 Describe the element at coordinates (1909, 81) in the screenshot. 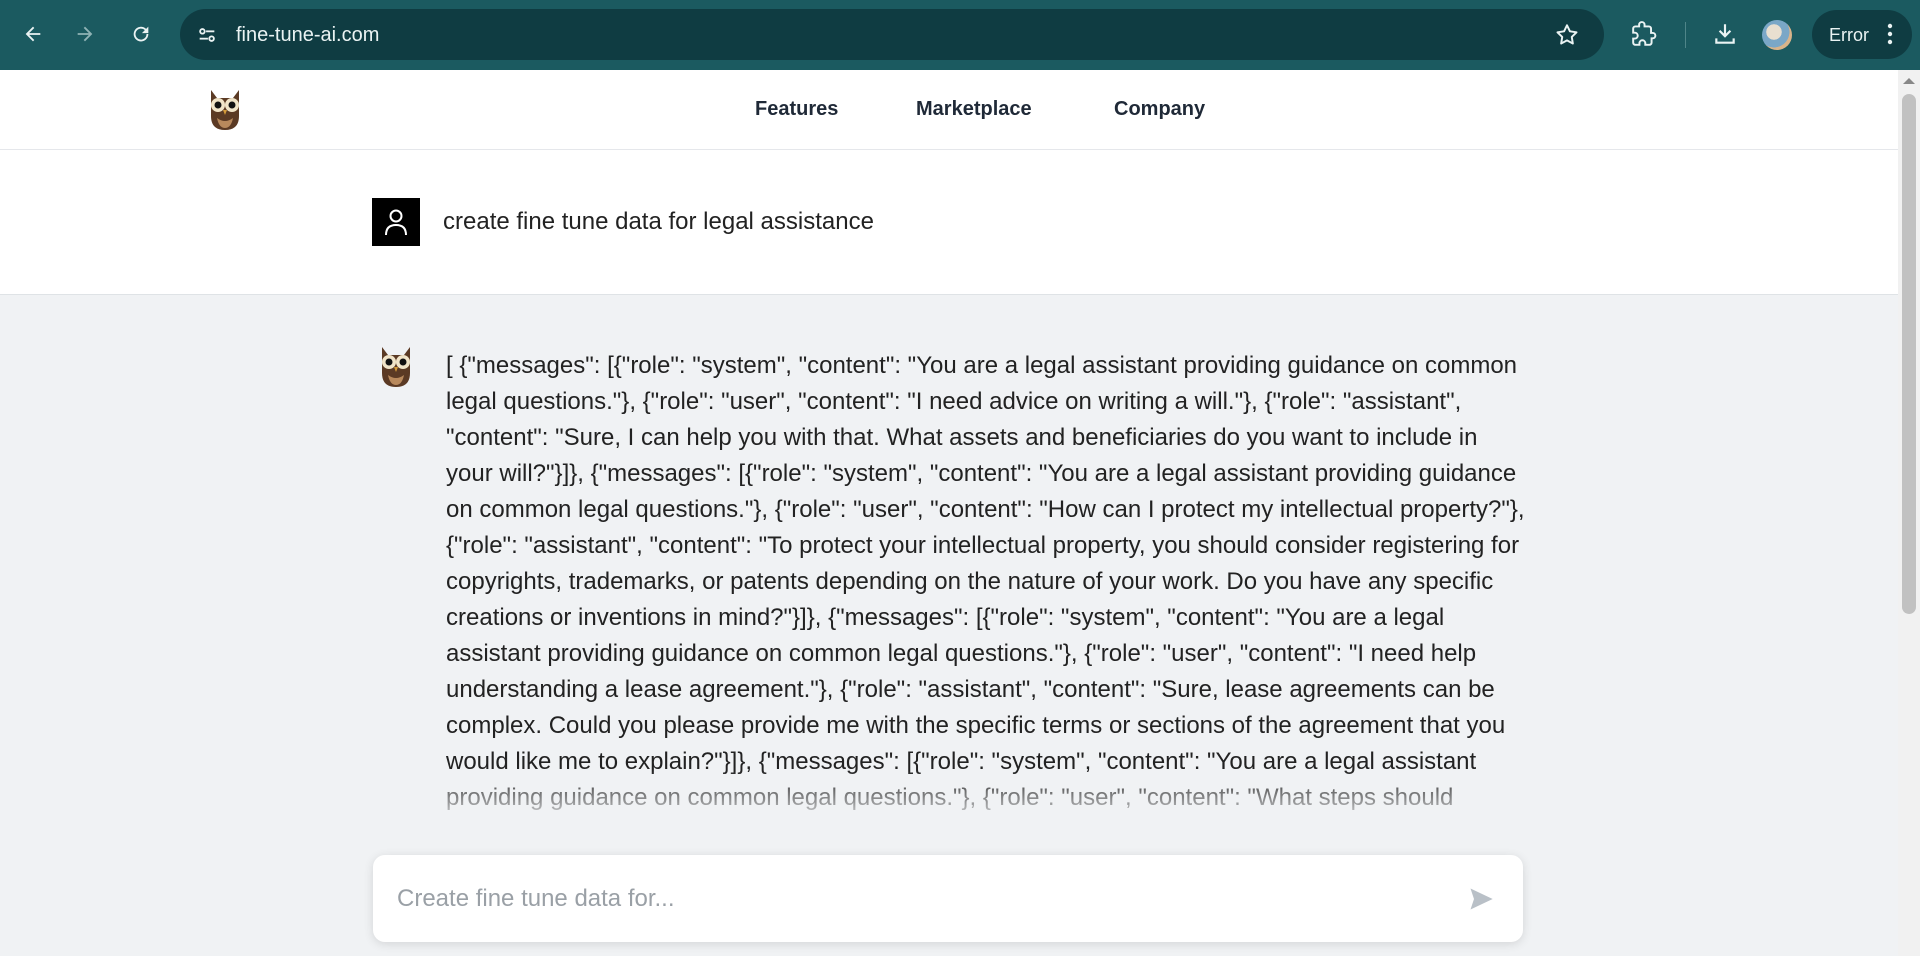

I see `scroll-up-arrow` at that location.